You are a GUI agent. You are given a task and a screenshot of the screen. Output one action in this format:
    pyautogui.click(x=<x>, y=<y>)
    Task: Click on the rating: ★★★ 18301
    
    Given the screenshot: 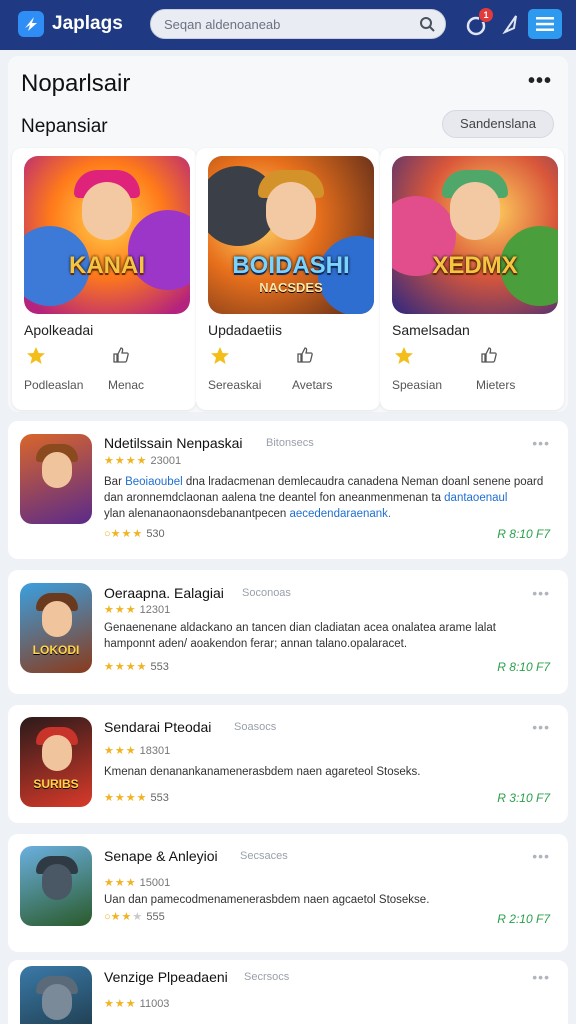 What is the action you would take?
    pyautogui.click(x=137, y=751)
    